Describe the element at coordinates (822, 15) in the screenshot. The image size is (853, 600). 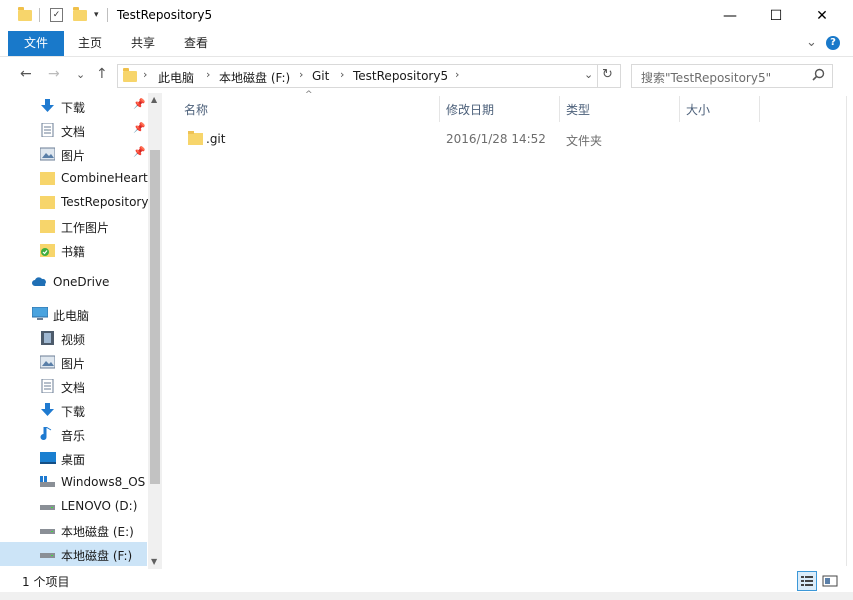
I see `close-button: ✕` at that location.